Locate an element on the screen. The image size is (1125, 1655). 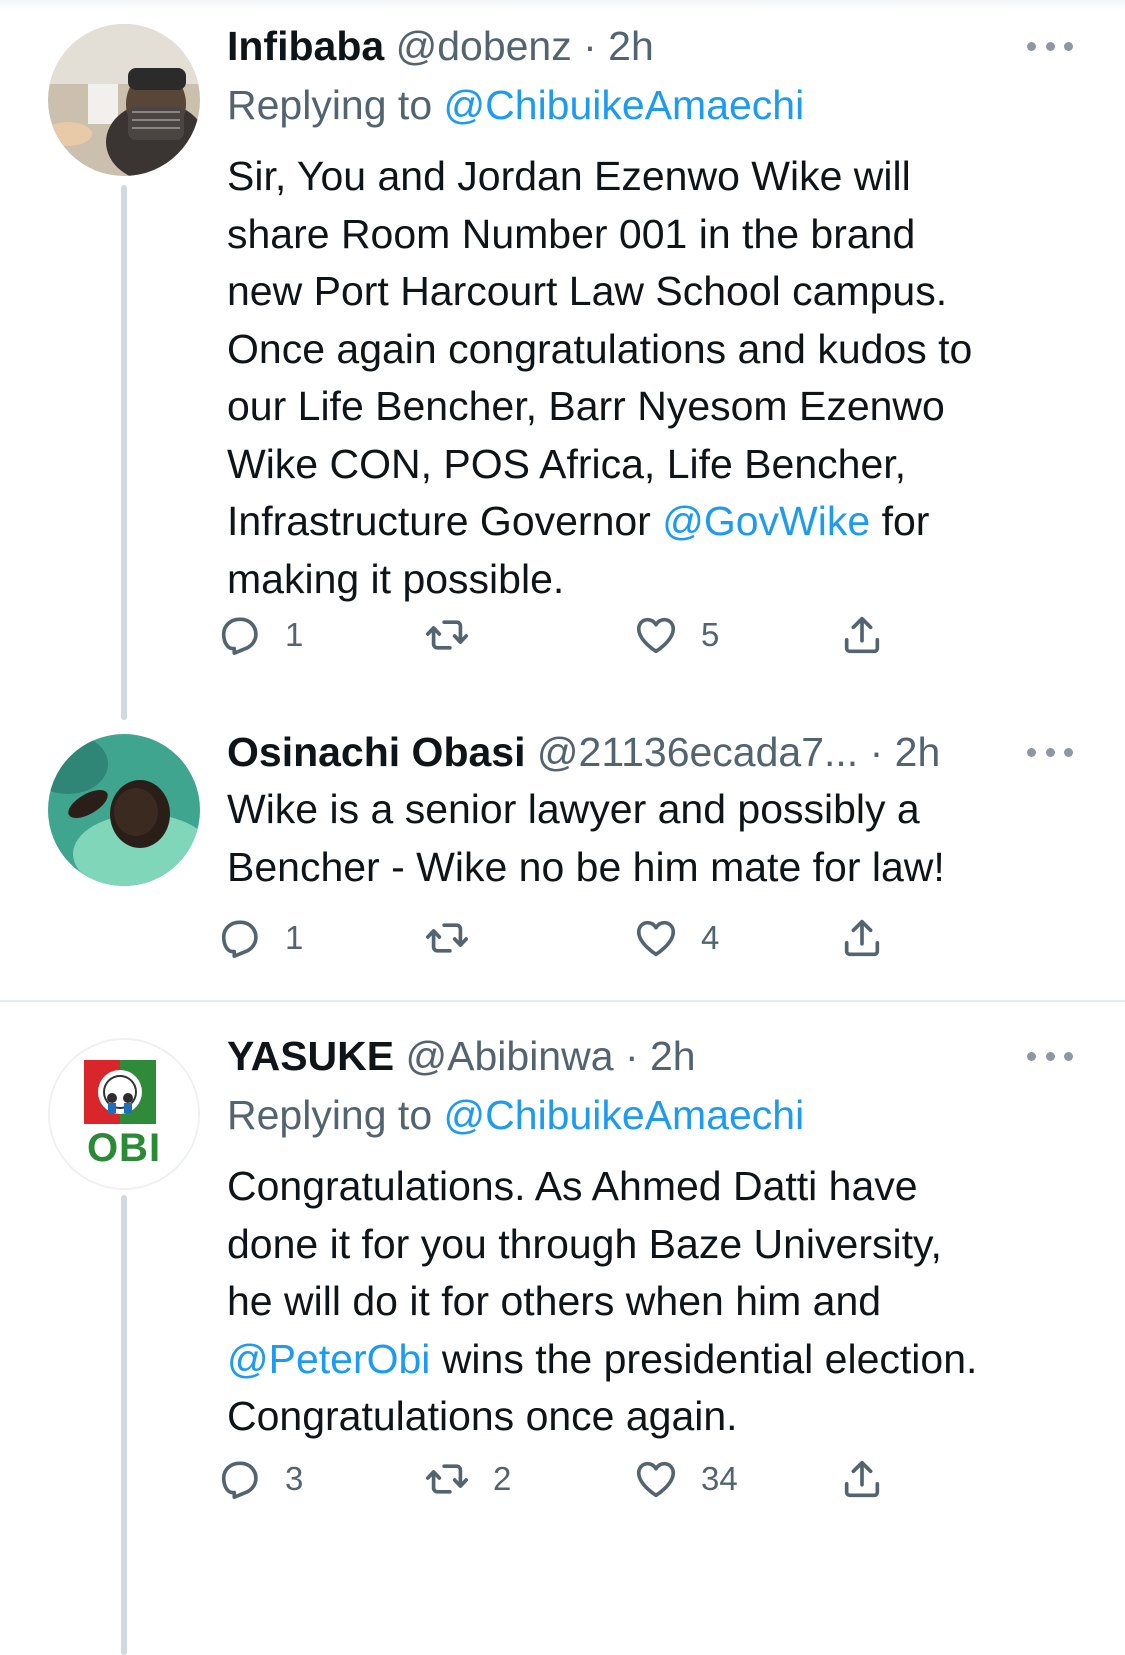
tweet-text-segment: wins the presidential election. is located at coordinates (704, 1358).